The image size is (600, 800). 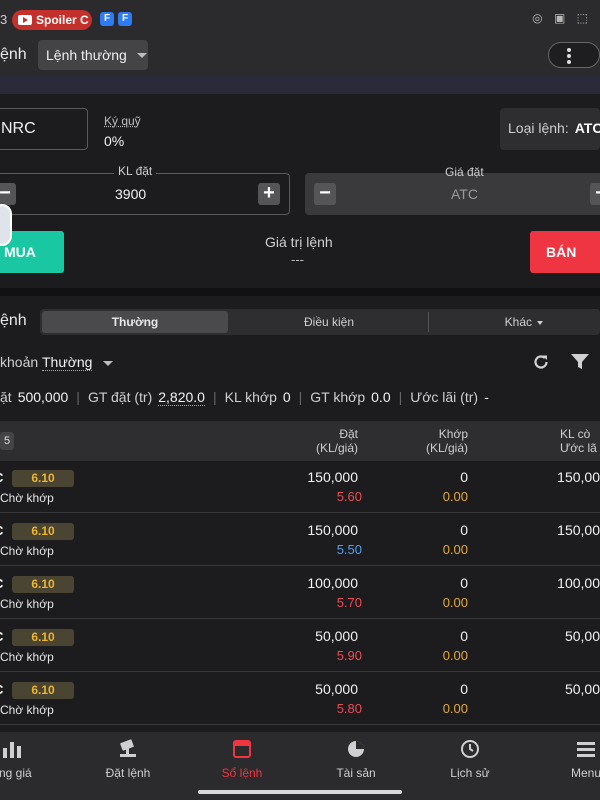 I want to click on order-kind-value: ATC, so click(x=587, y=128).